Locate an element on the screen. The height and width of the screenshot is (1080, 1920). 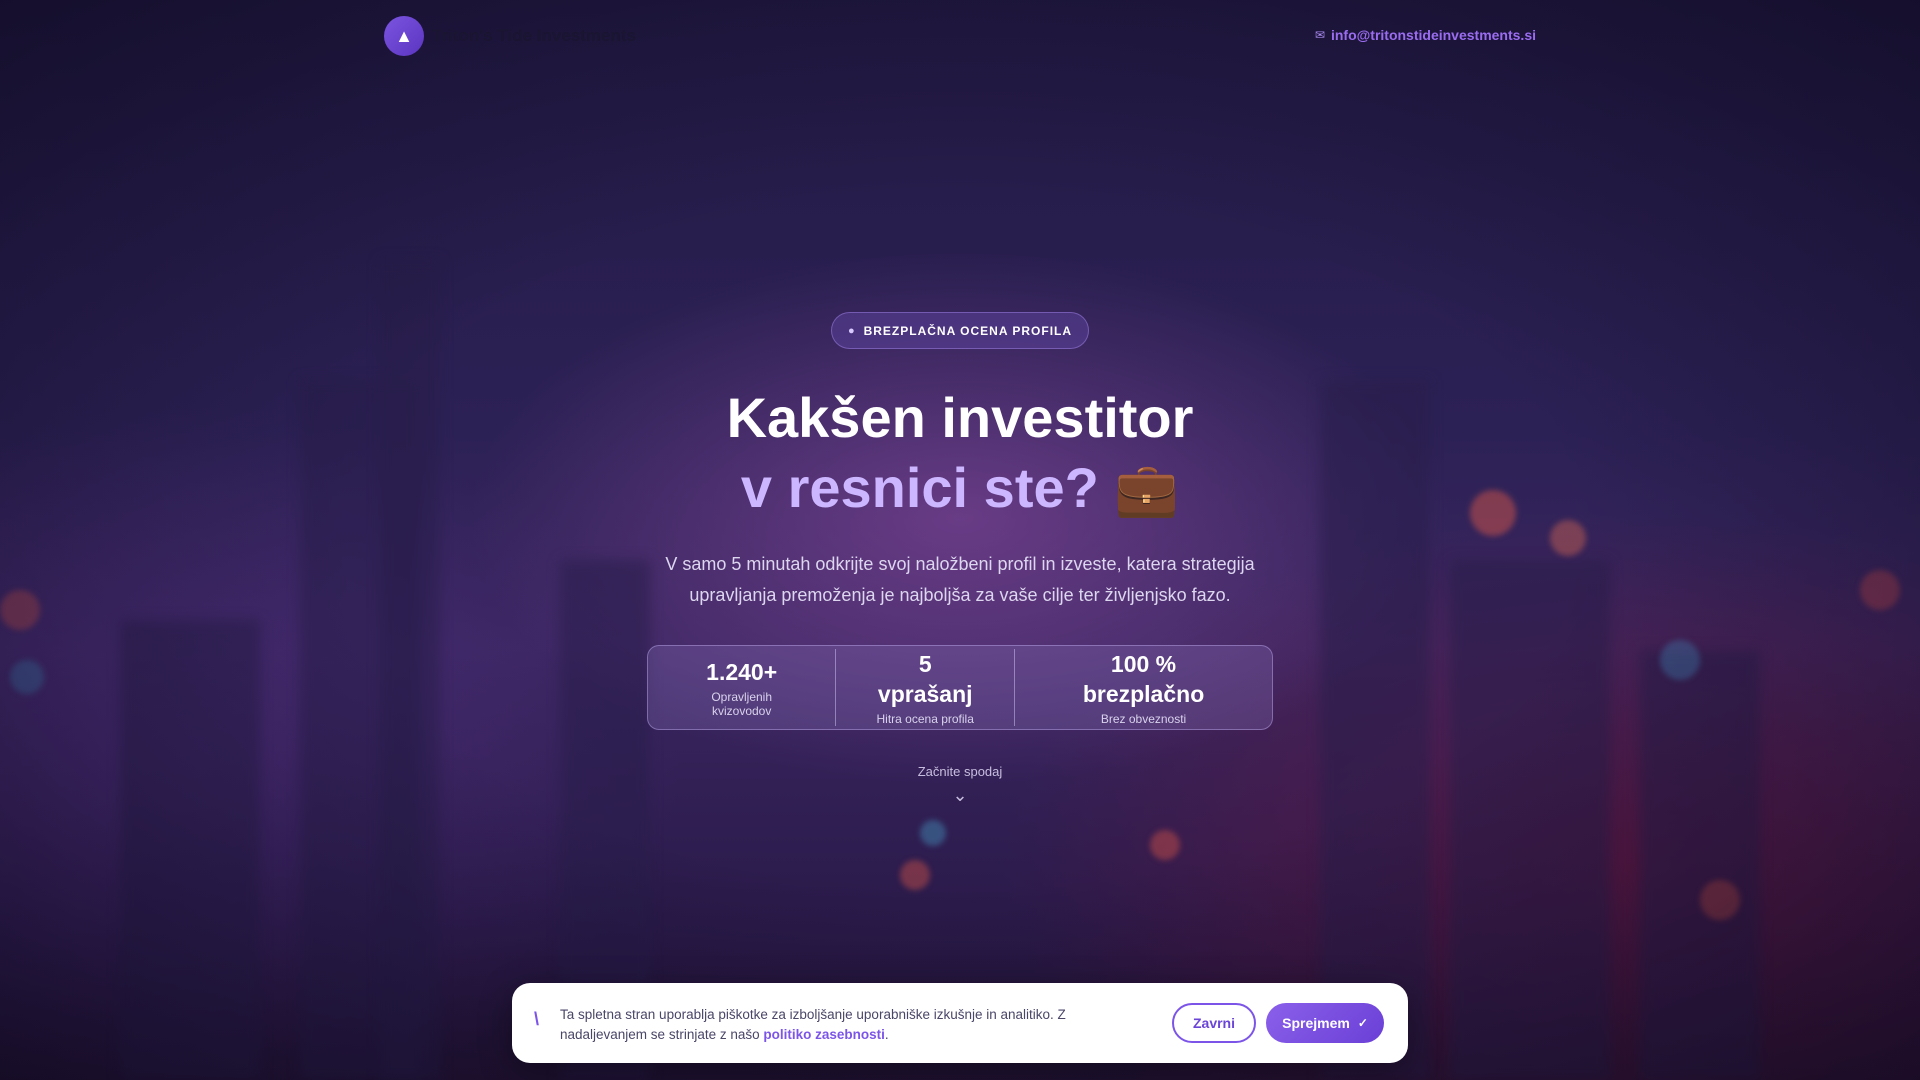
stat-item: 1.240+ Opravljenih kvizovodov is located at coordinates (741, 687).